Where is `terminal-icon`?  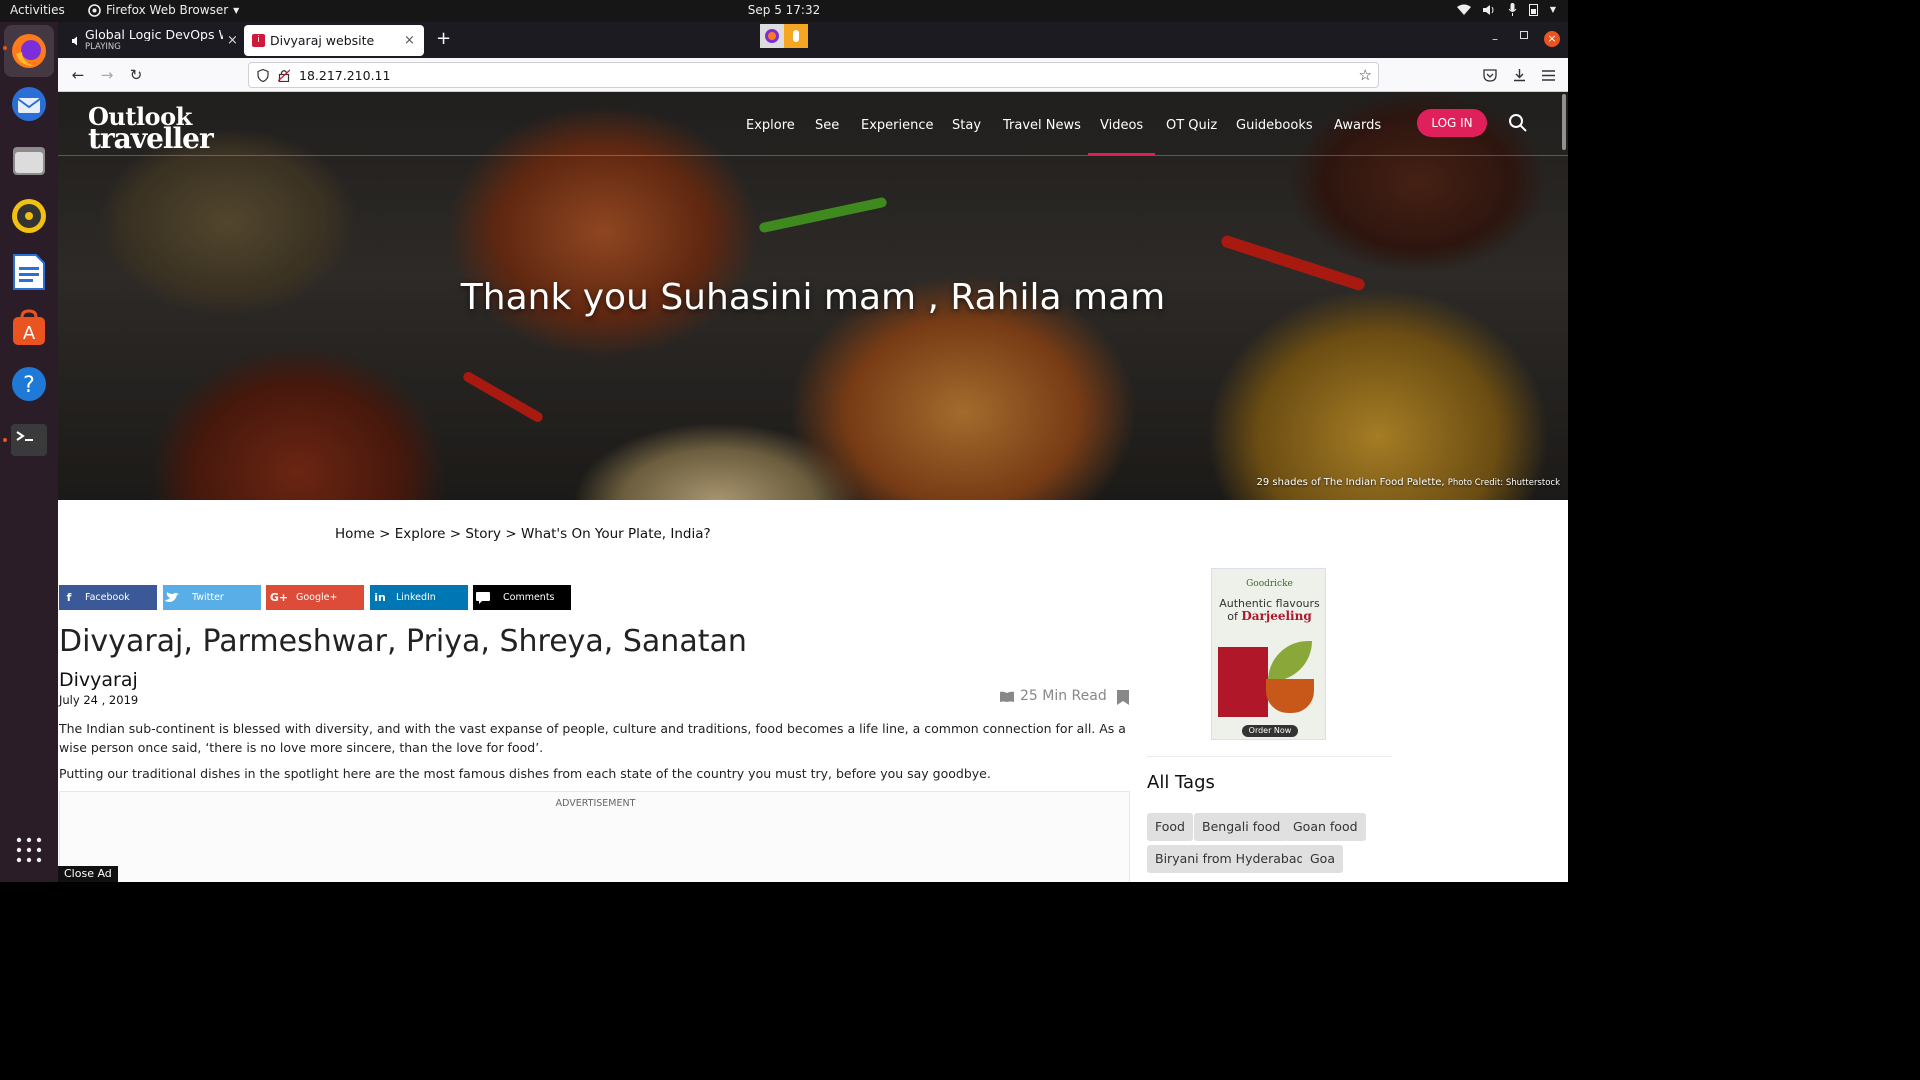
terminal-icon is located at coordinates (29, 440).